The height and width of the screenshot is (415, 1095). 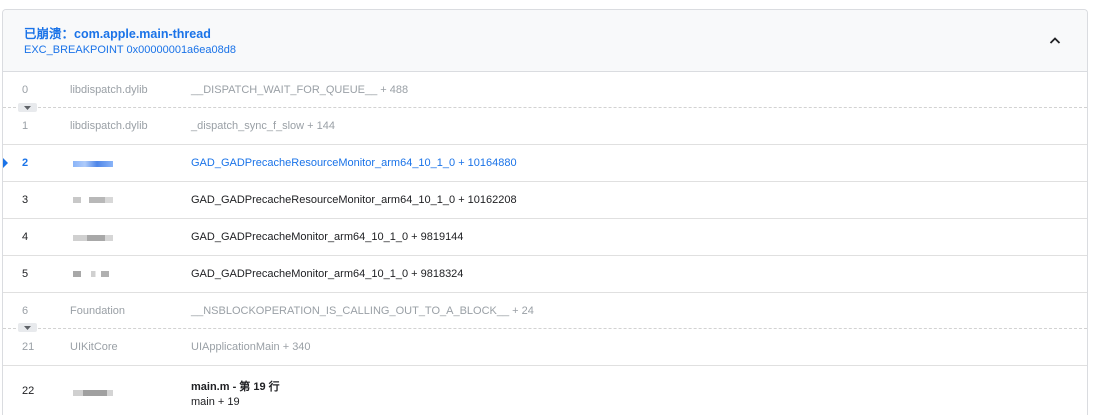 What do you see at coordinates (25, 237) in the screenshot?
I see `frame-index: 4` at bounding box center [25, 237].